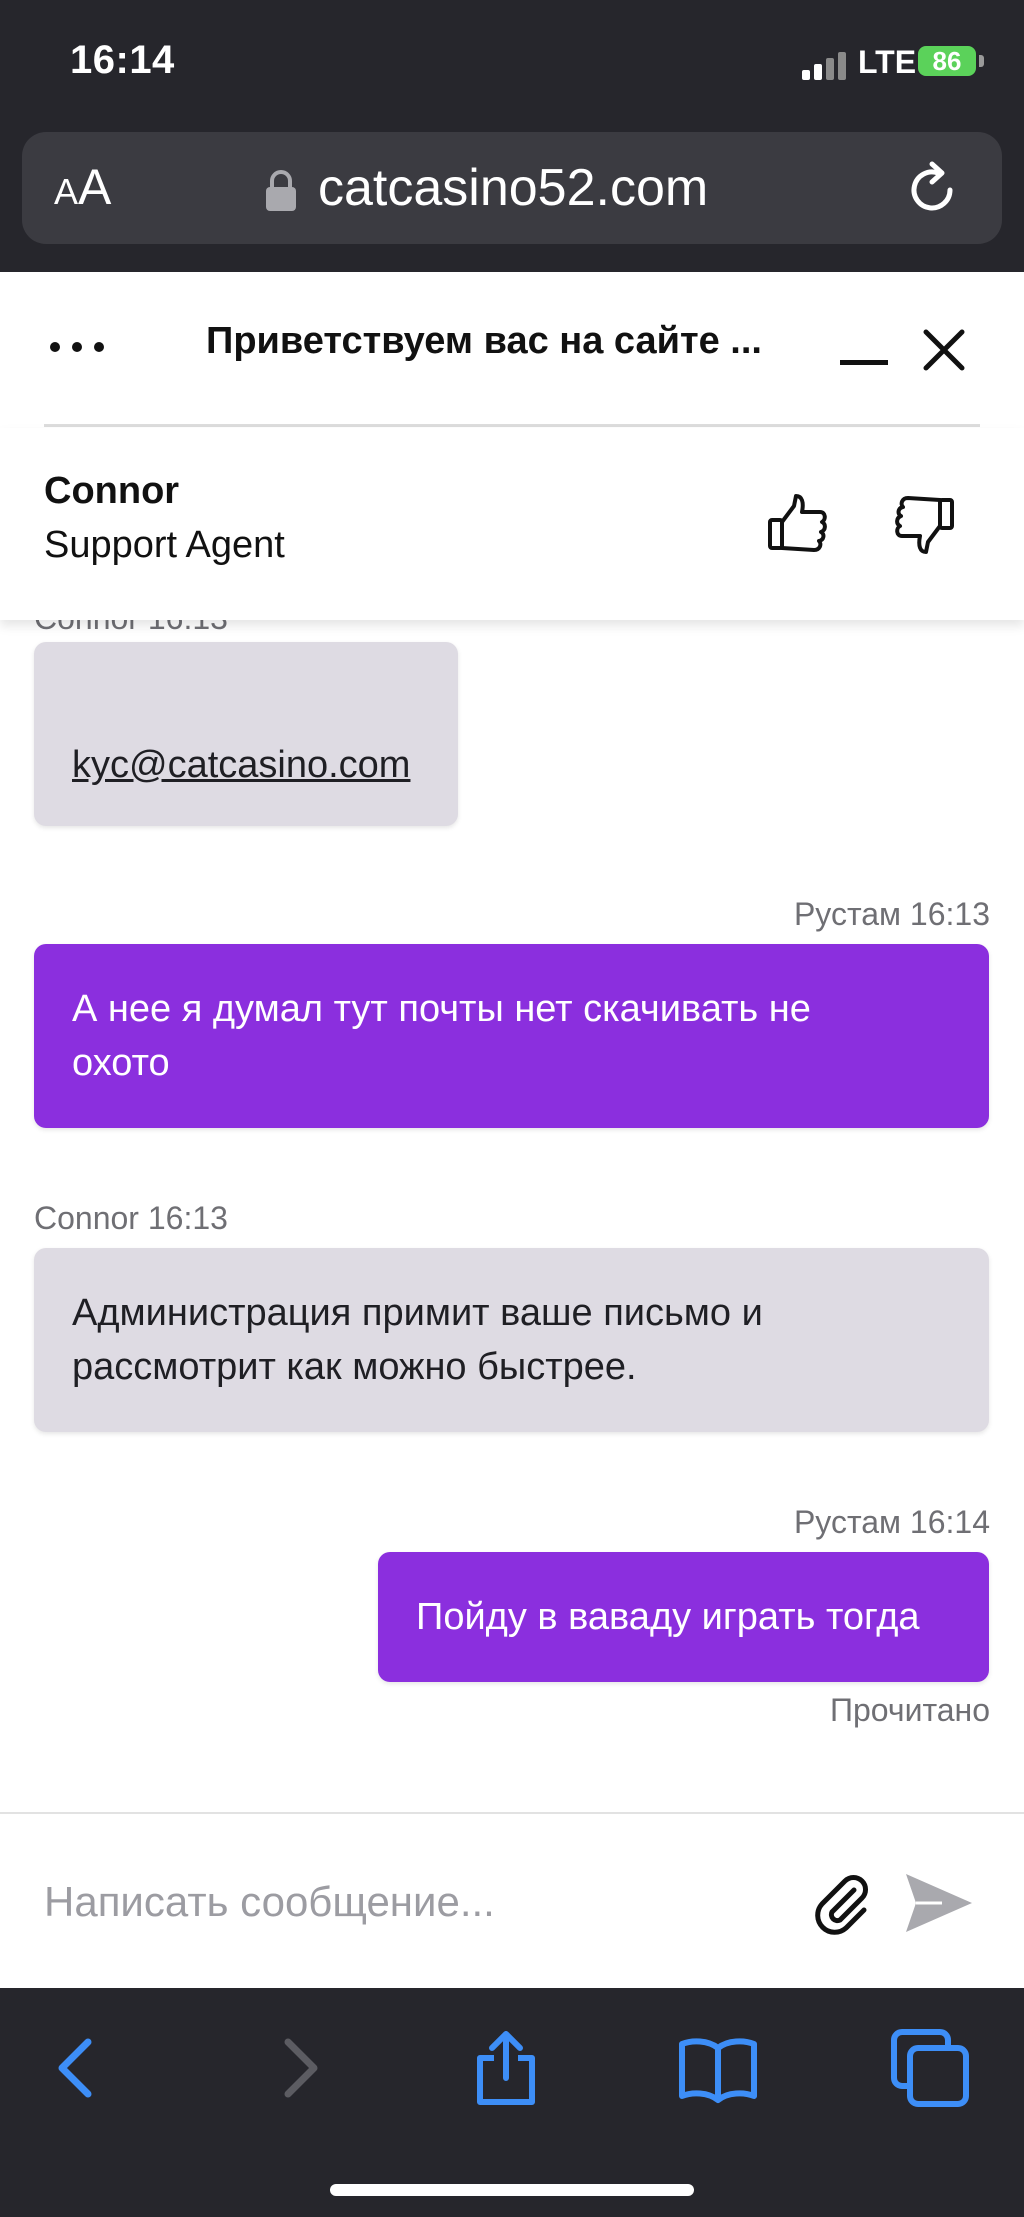 The height and width of the screenshot is (2217, 1024). Describe the element at coordinates (112, 491) in the screenshot. I see `agent-name: Connor` at that location.